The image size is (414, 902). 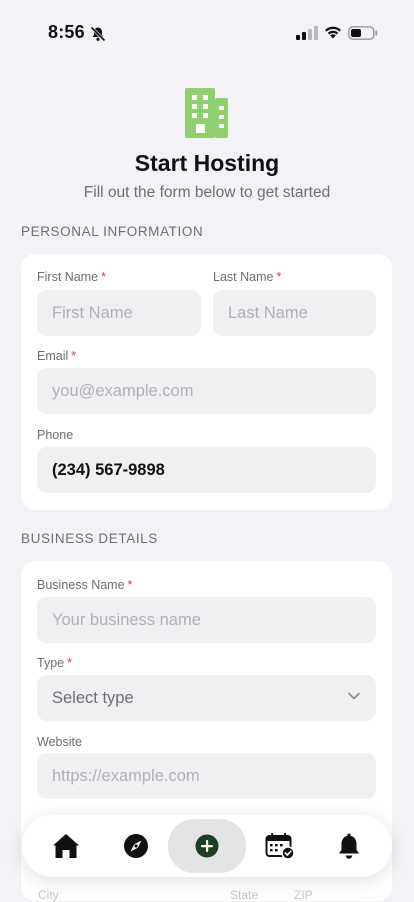 What do you see at coordinates (119, 313) in the screenshot?
I see `first-name-field: First Name` at bounding box center [119, 313].